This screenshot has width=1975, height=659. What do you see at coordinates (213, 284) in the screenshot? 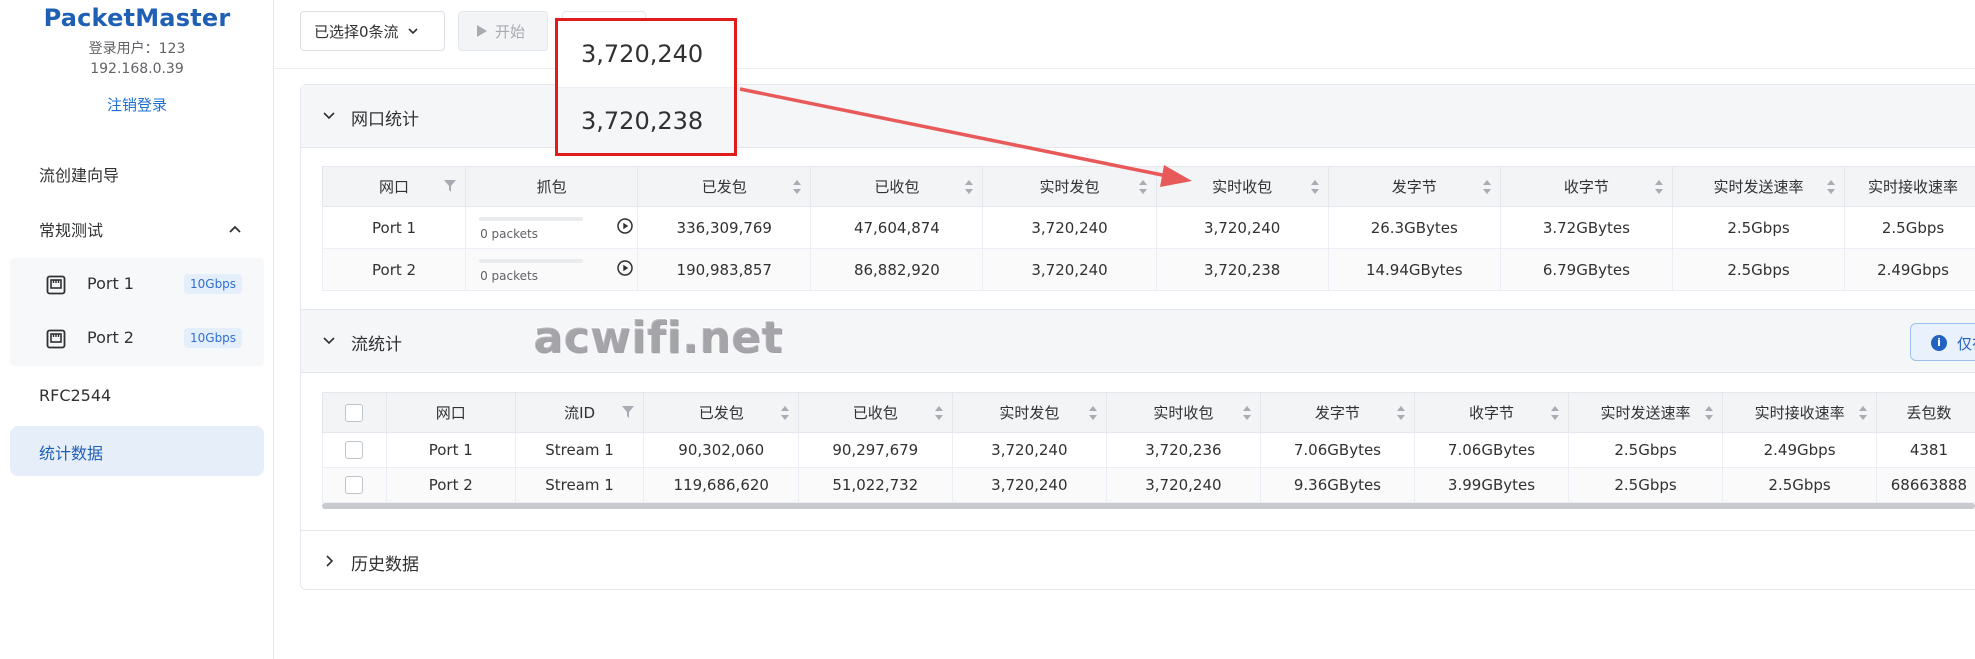
I see `speed-badge: 10Gbps` at bounding box center [213, 284].